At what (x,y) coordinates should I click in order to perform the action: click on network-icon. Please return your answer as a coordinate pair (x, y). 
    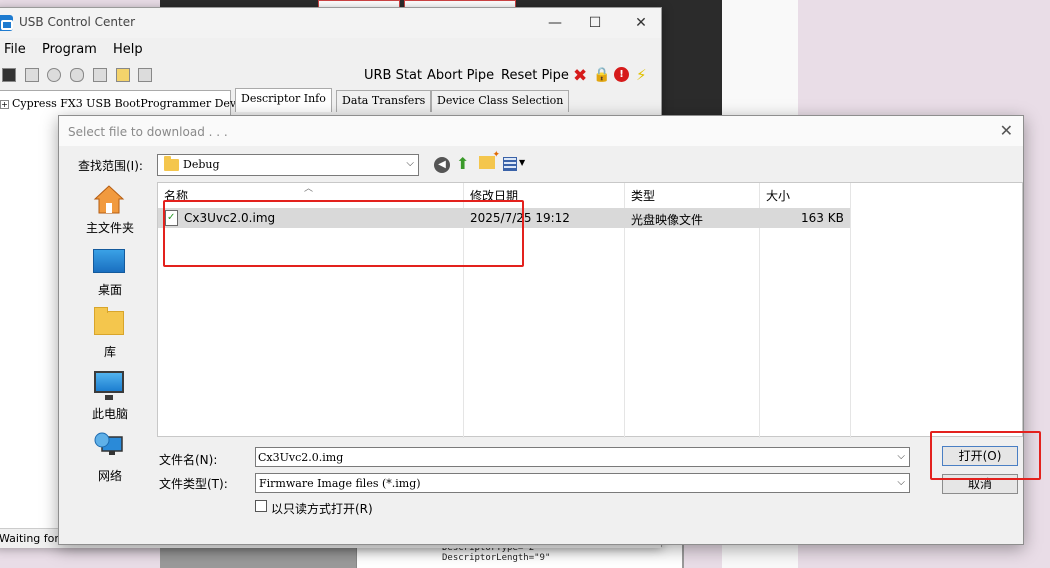
    Looking at the image, I should click on (108, 443).